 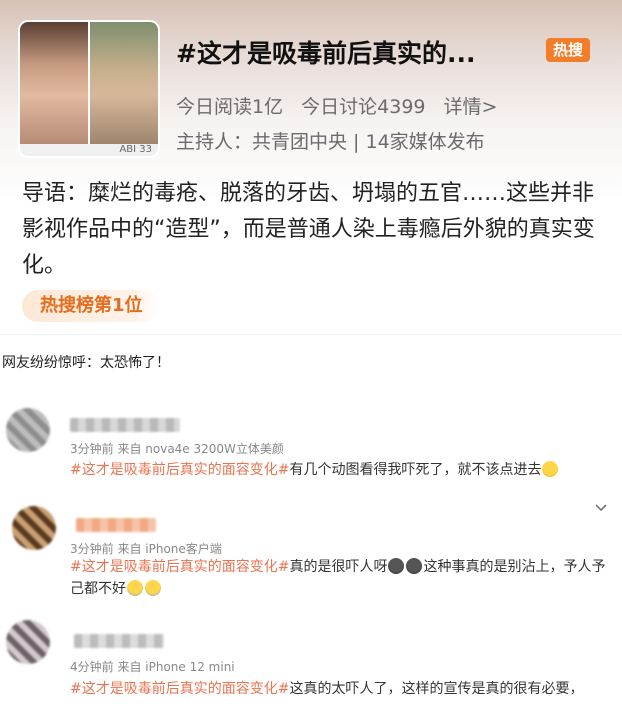 I want to click on comment-body: 这种事真的是别沾上，予人予, so click(x=514, y=567).